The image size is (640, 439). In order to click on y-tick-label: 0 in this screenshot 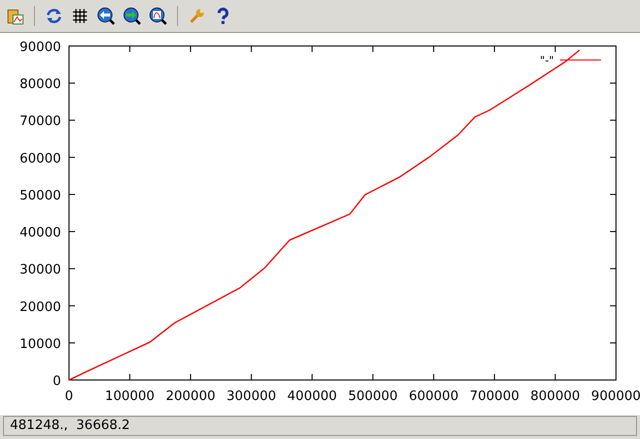, I will do `click(56, 381)`.